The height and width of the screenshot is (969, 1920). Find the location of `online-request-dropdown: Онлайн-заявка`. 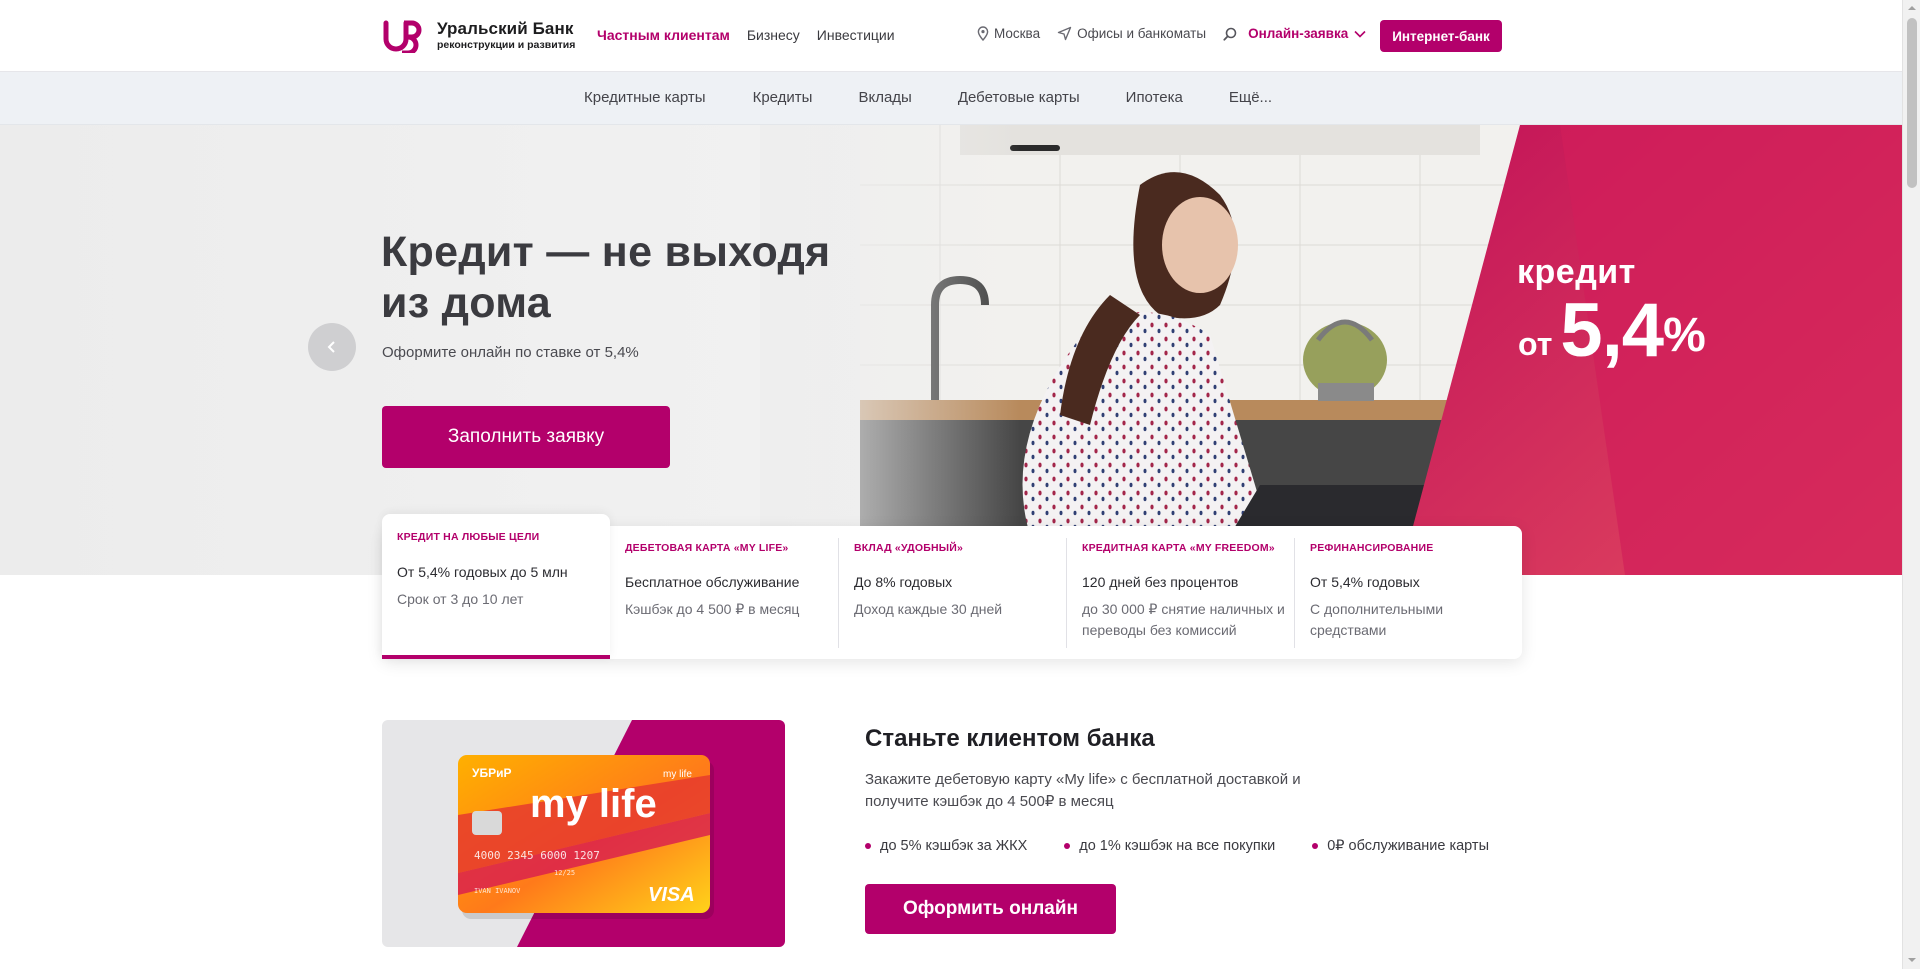

online-request-dropdown: Онлайн-заявка is located at coordinates (1307, 33).